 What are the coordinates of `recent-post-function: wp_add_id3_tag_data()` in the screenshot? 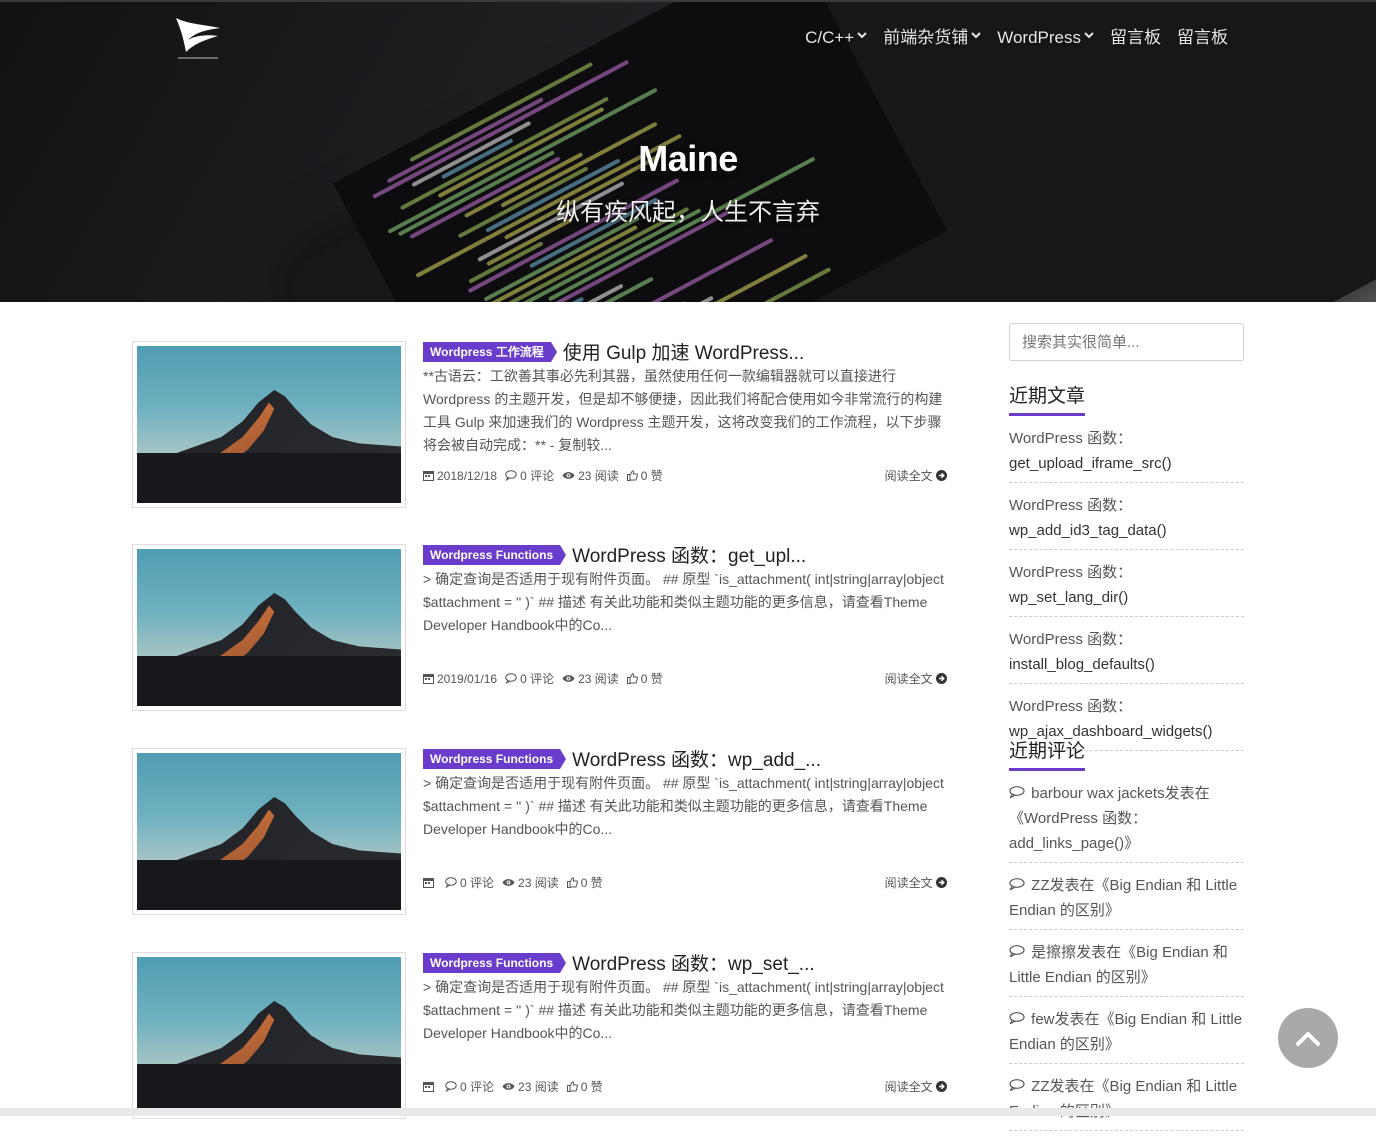 It's located at (1088, 530).